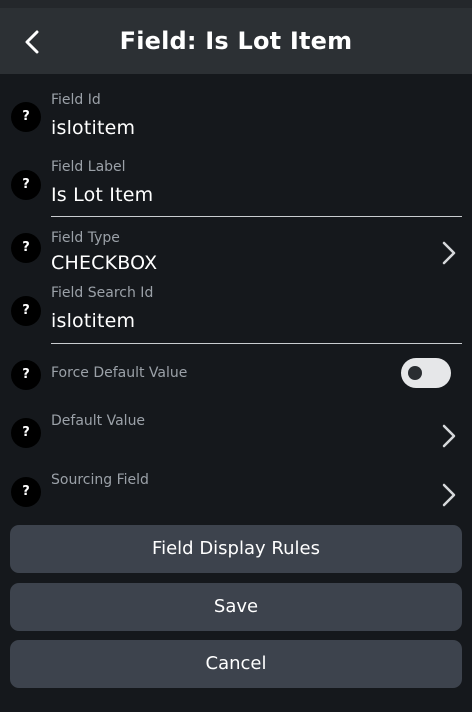 This screenshot has height=712, width=472. Describe the element at coordinates (100, 480) in the screenshot. I see `sourcing-field-label: Sourcing Field` at that location.